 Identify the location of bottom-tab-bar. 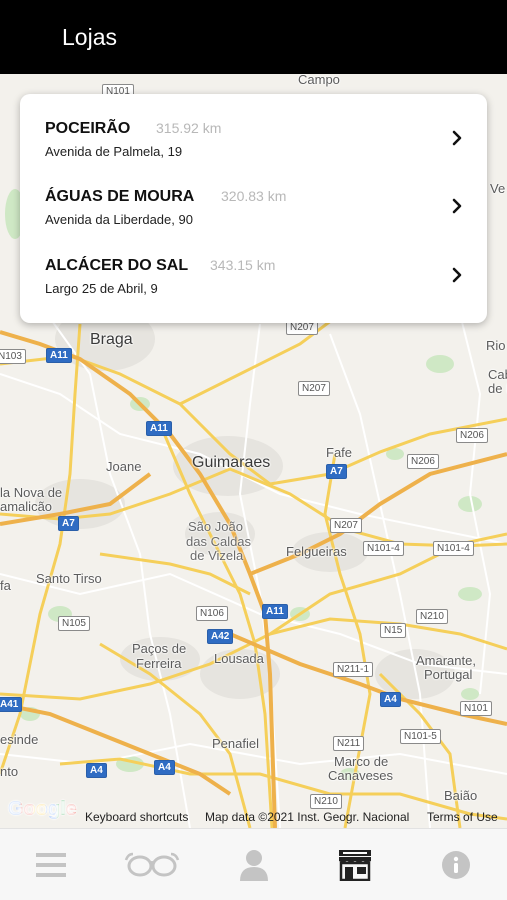
(253, 864).